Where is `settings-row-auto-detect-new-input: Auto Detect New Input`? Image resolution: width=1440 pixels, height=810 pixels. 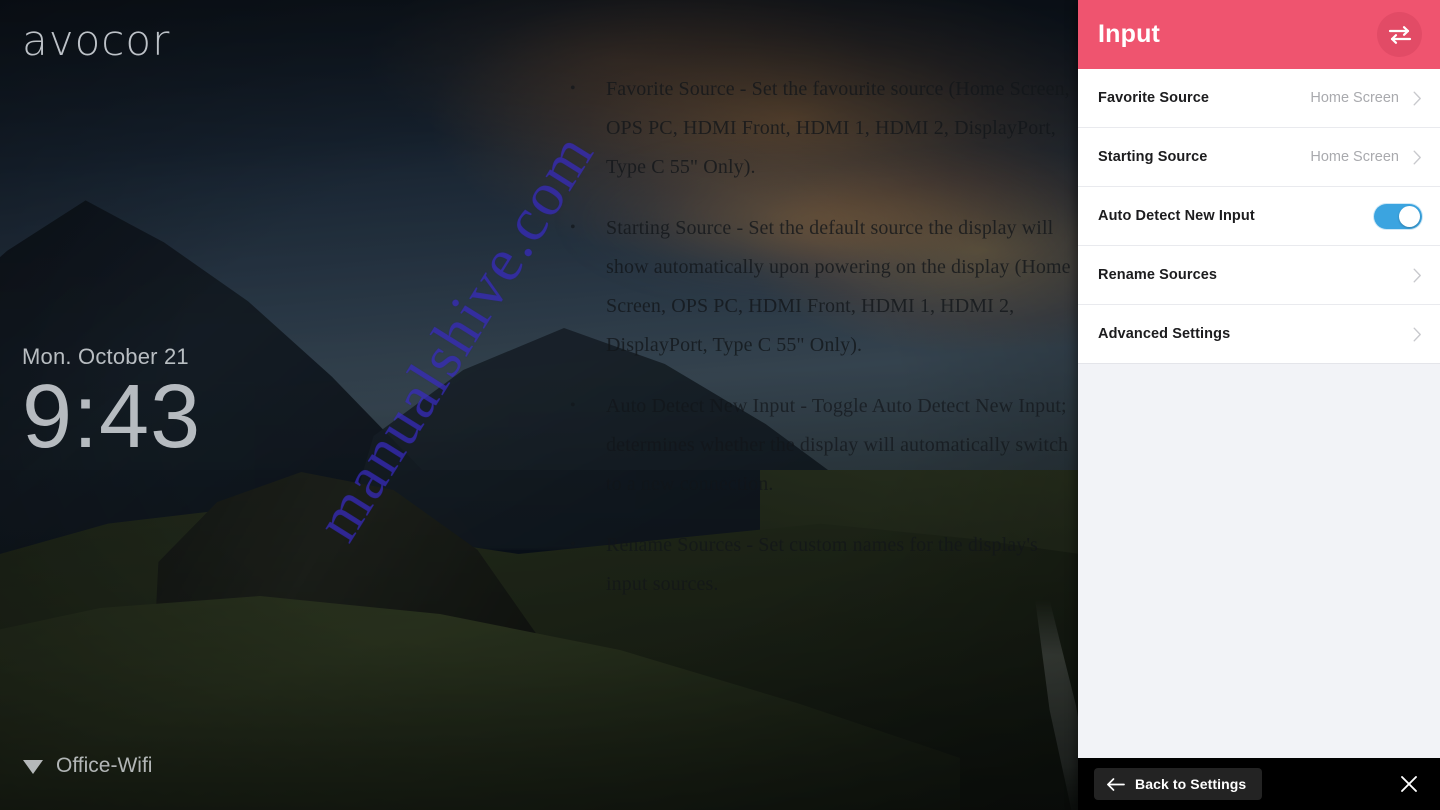
settings-row-auto-detect-new-input: Auto Detect New Input is located at coordinates (1259, 216).